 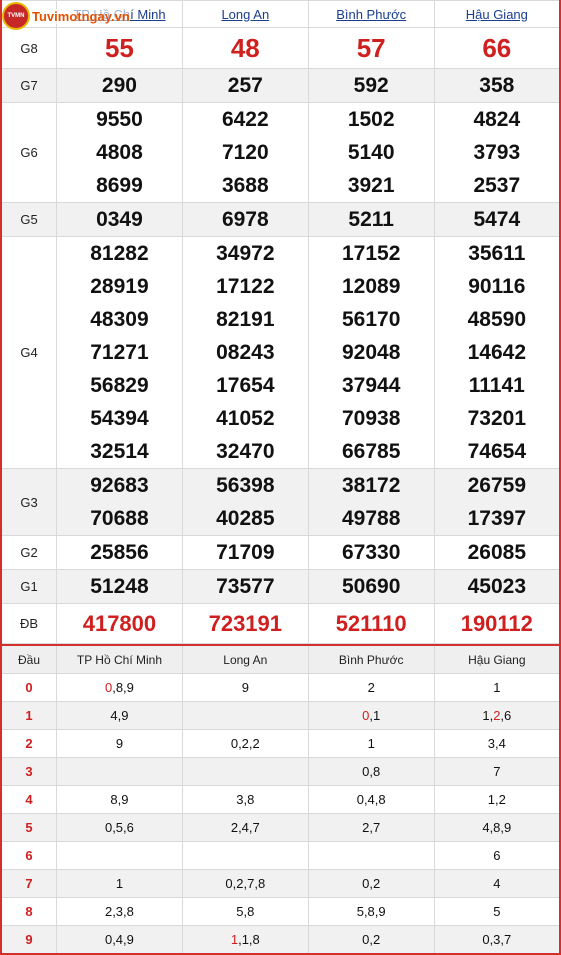 I want to click on loto-digits: 0,4,9, so click(x=119, y=939).